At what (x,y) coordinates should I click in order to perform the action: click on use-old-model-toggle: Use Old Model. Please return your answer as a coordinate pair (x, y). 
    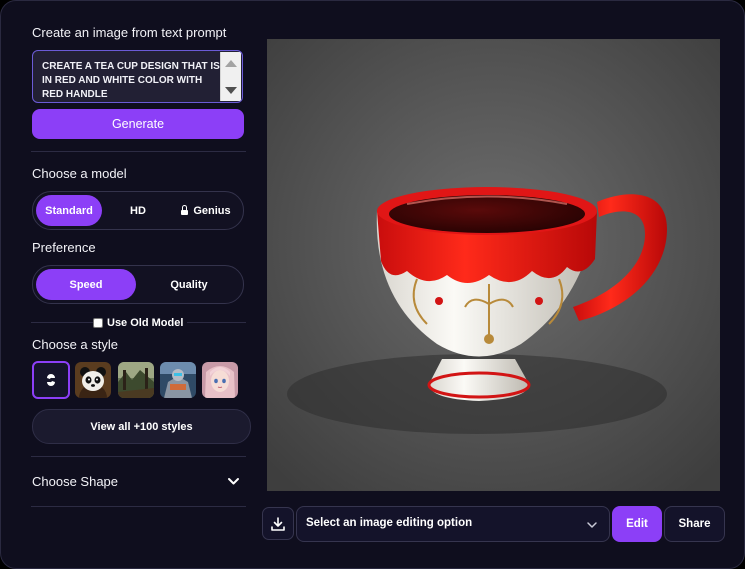
    Looking at the image, I should click on (138, 323).